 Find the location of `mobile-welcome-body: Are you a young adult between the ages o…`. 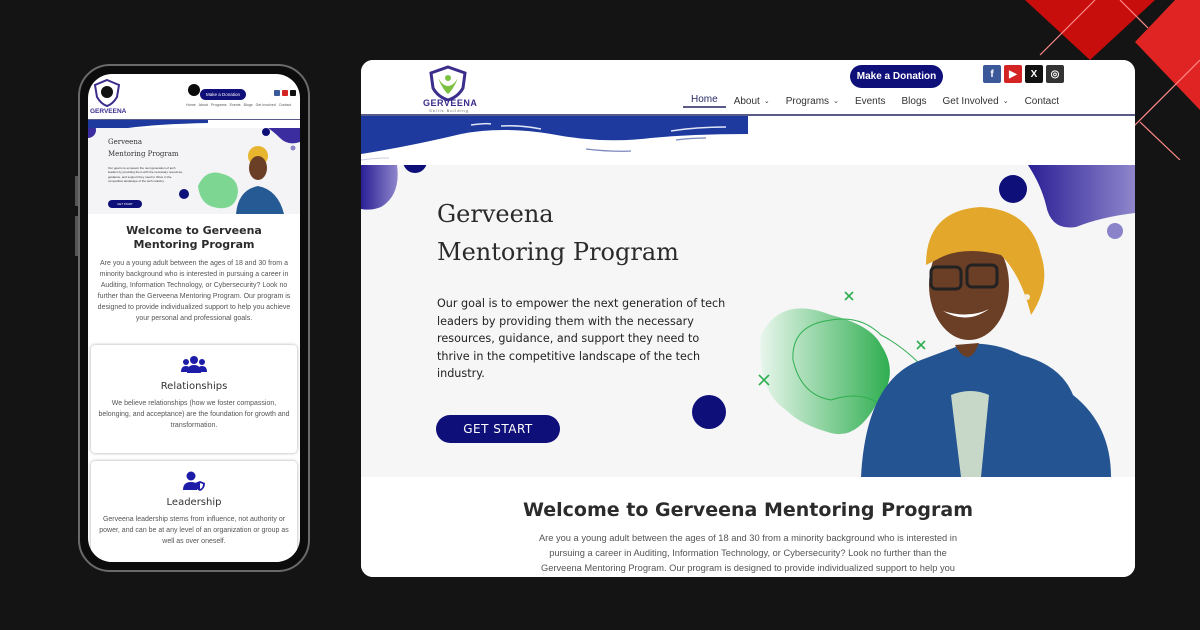

mobile-welcome-body: Are you a young adult between the ages o… is located at coordinates (194, 291).